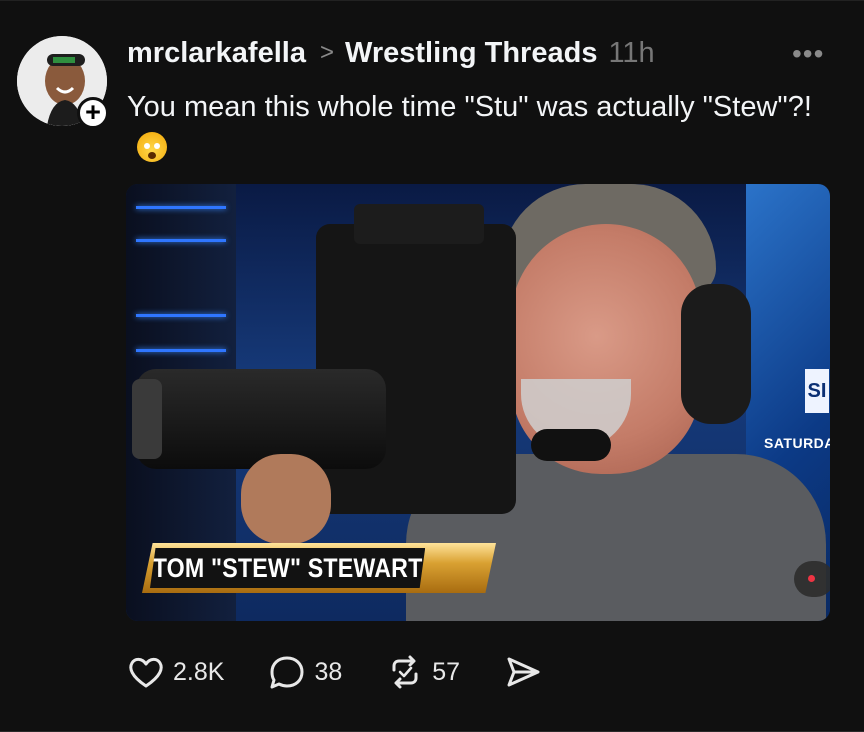  Describe the element at coordinates (63, 82) in the screenshot. I see `avatar-container: +` at that location.